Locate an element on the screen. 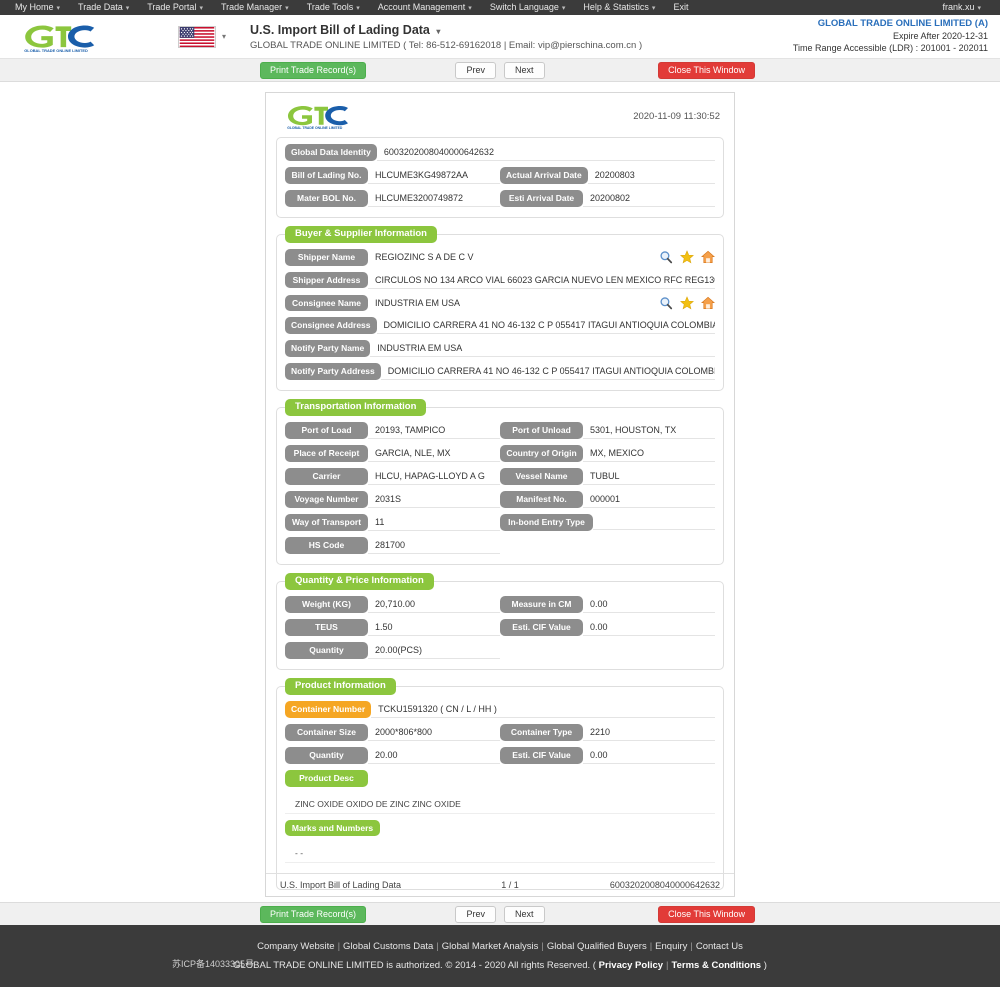 This screenshot has width=1000, height=987. page-title: U.S. Import Bill of Lading Data ▾ is located at coordinates (446, 30).